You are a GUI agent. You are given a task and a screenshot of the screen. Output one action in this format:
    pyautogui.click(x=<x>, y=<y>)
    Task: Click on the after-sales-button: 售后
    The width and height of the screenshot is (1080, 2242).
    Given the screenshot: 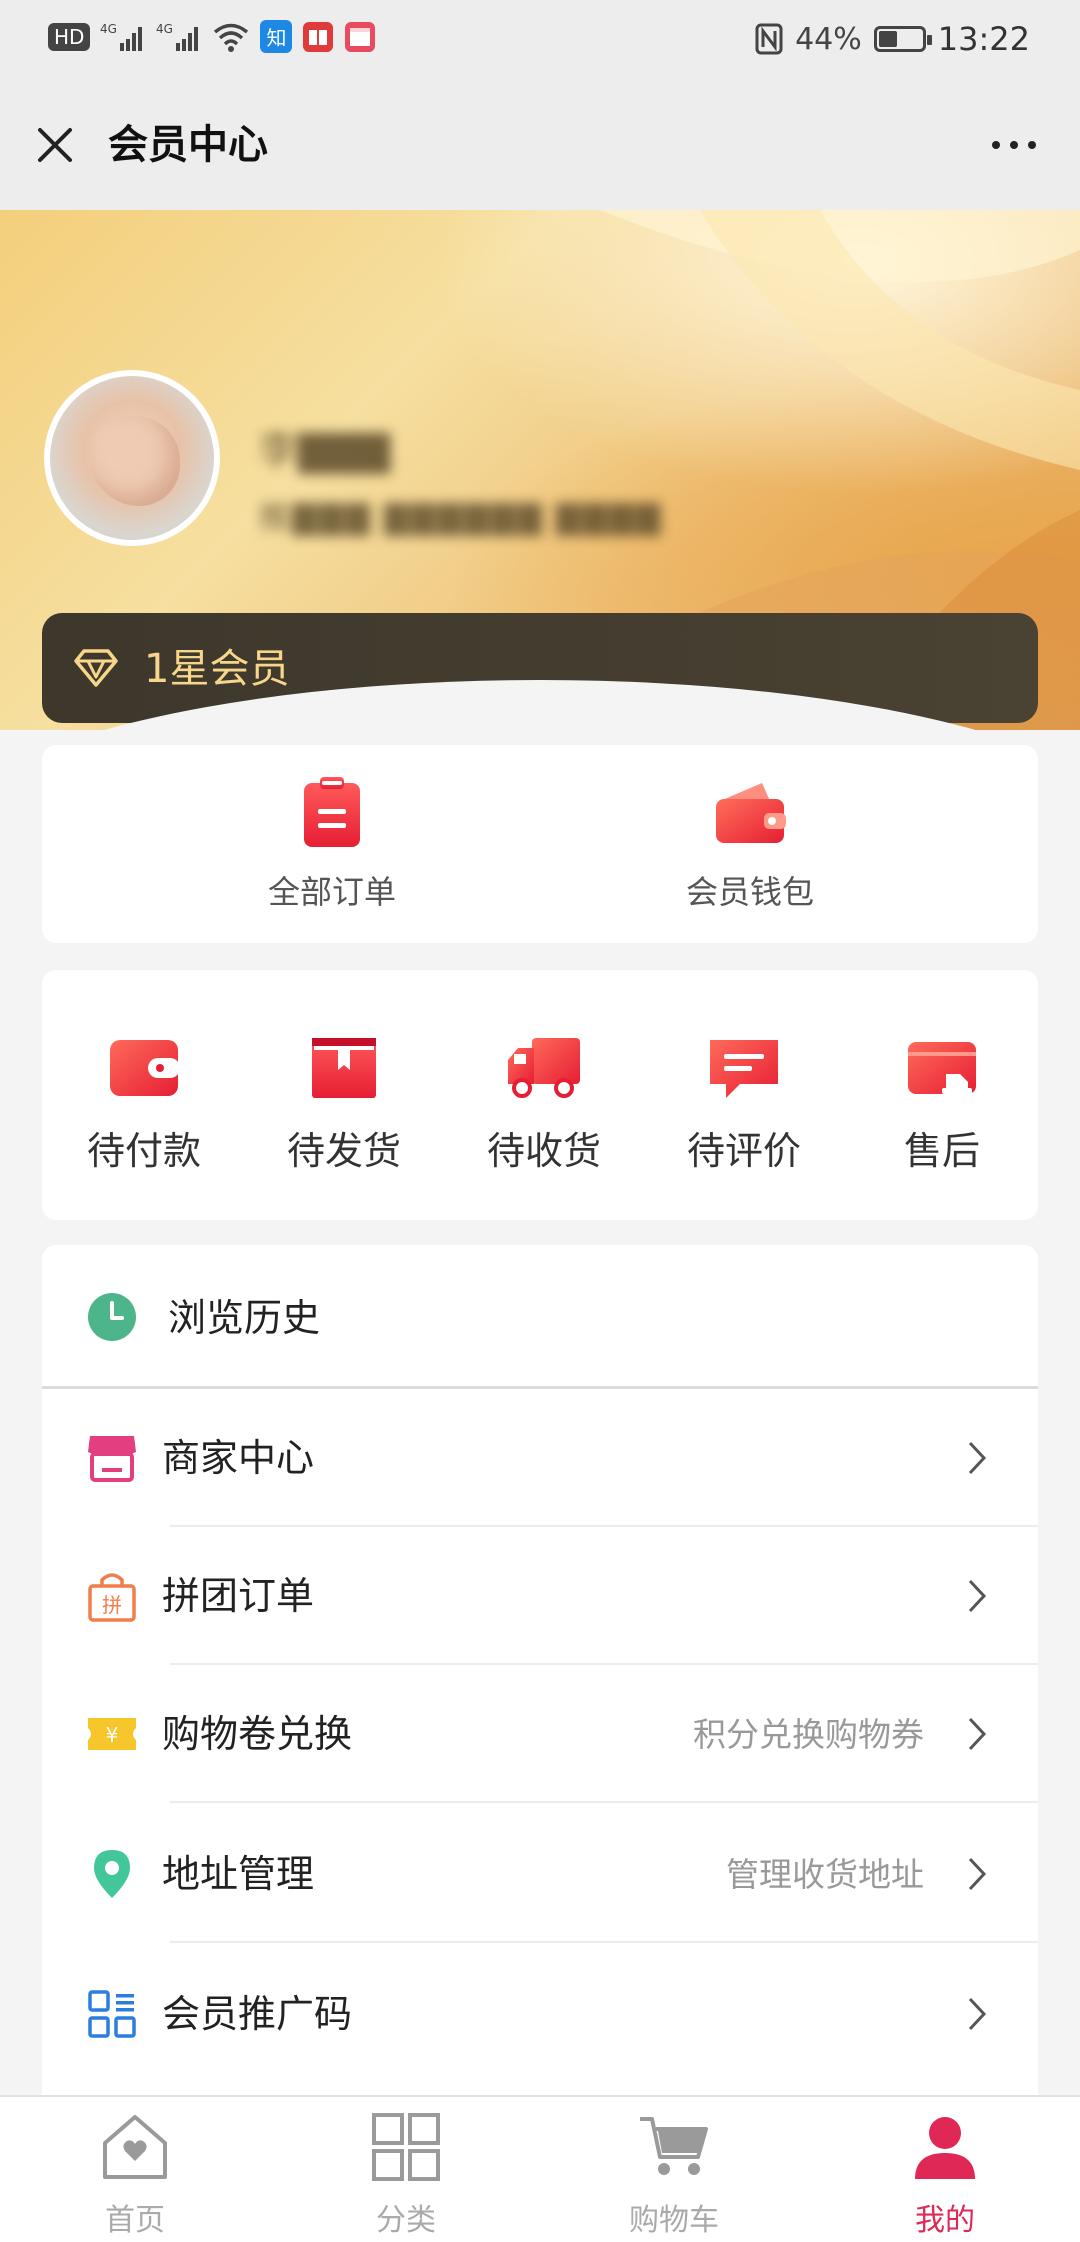 What is the action you would take?
    pyautogui.click(x=942, y=1103)
    